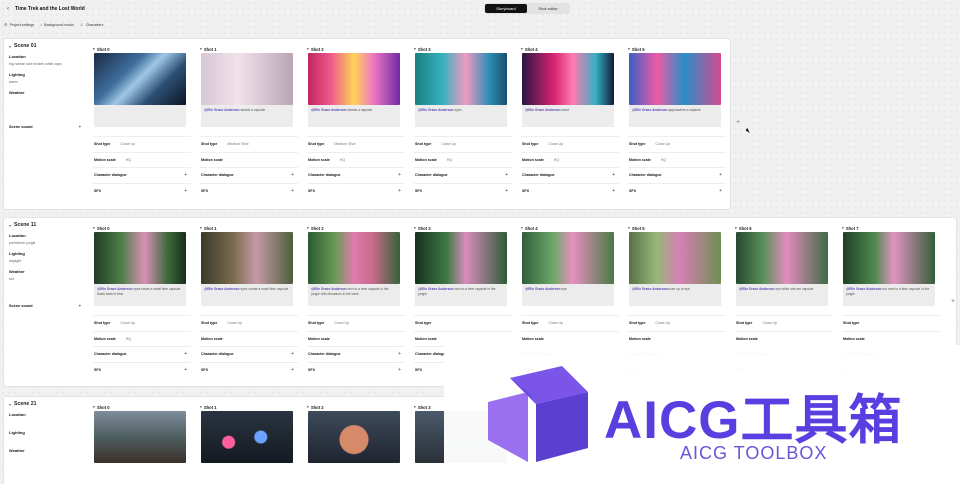 This screenshot has height=484, width=960. I want to click on shot-type-row: Shot type Medium Shot, so click(356, 144).